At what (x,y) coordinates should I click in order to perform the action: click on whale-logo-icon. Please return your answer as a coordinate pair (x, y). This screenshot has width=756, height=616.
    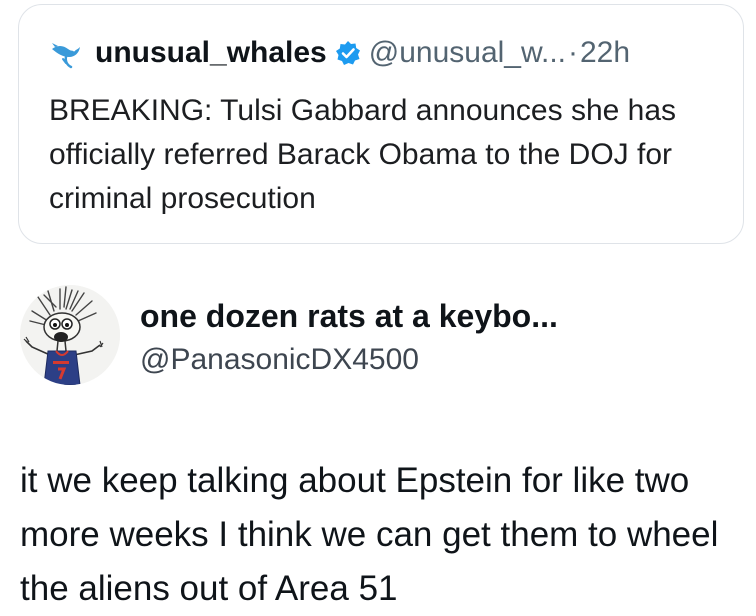
    Looking at the image, I should click on (67, 53).